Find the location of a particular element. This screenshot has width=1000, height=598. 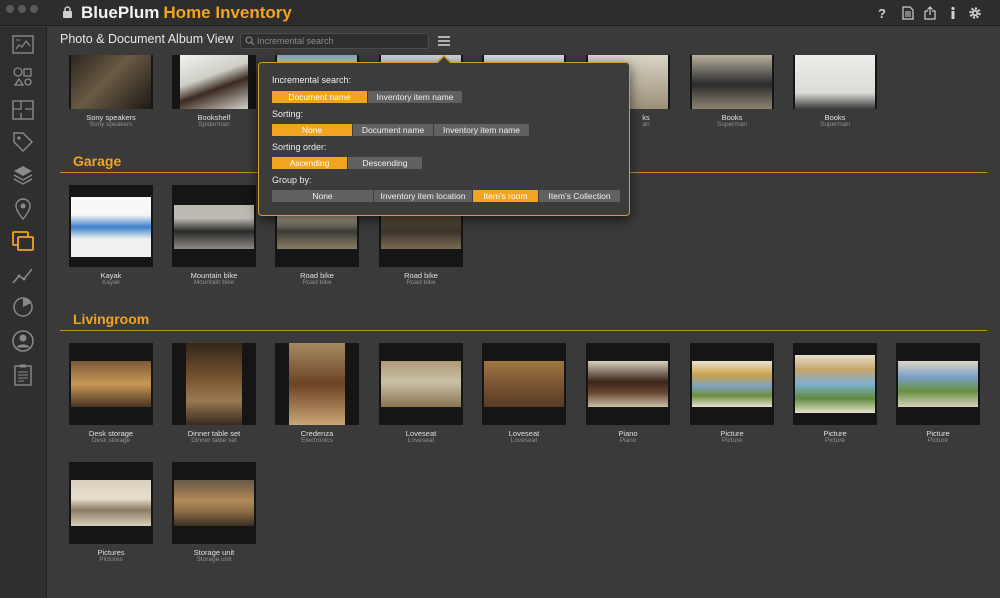

tags-icon is located at coordinates (23, 142).